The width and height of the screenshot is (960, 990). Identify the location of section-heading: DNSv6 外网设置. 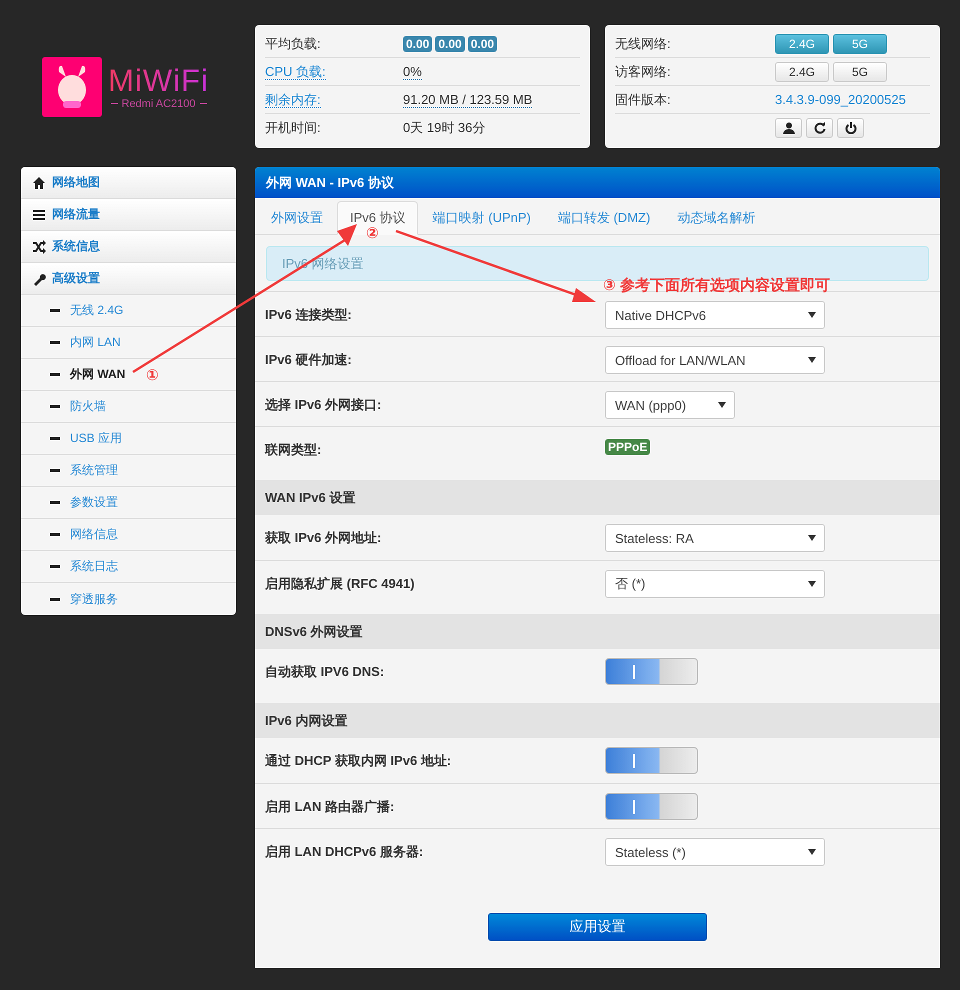
(597, 631).